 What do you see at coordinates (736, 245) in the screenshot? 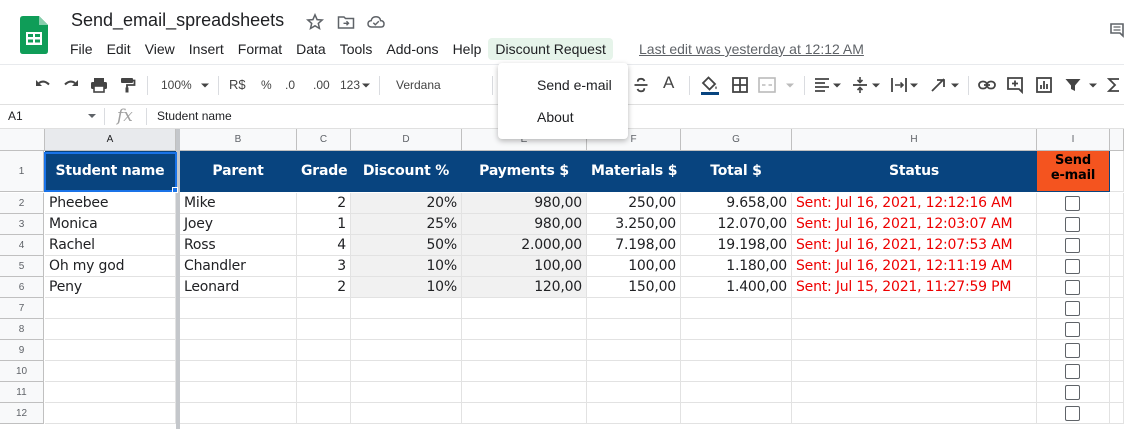
I see `cell-total: 19.198,00` at bounding box center [736, 245].